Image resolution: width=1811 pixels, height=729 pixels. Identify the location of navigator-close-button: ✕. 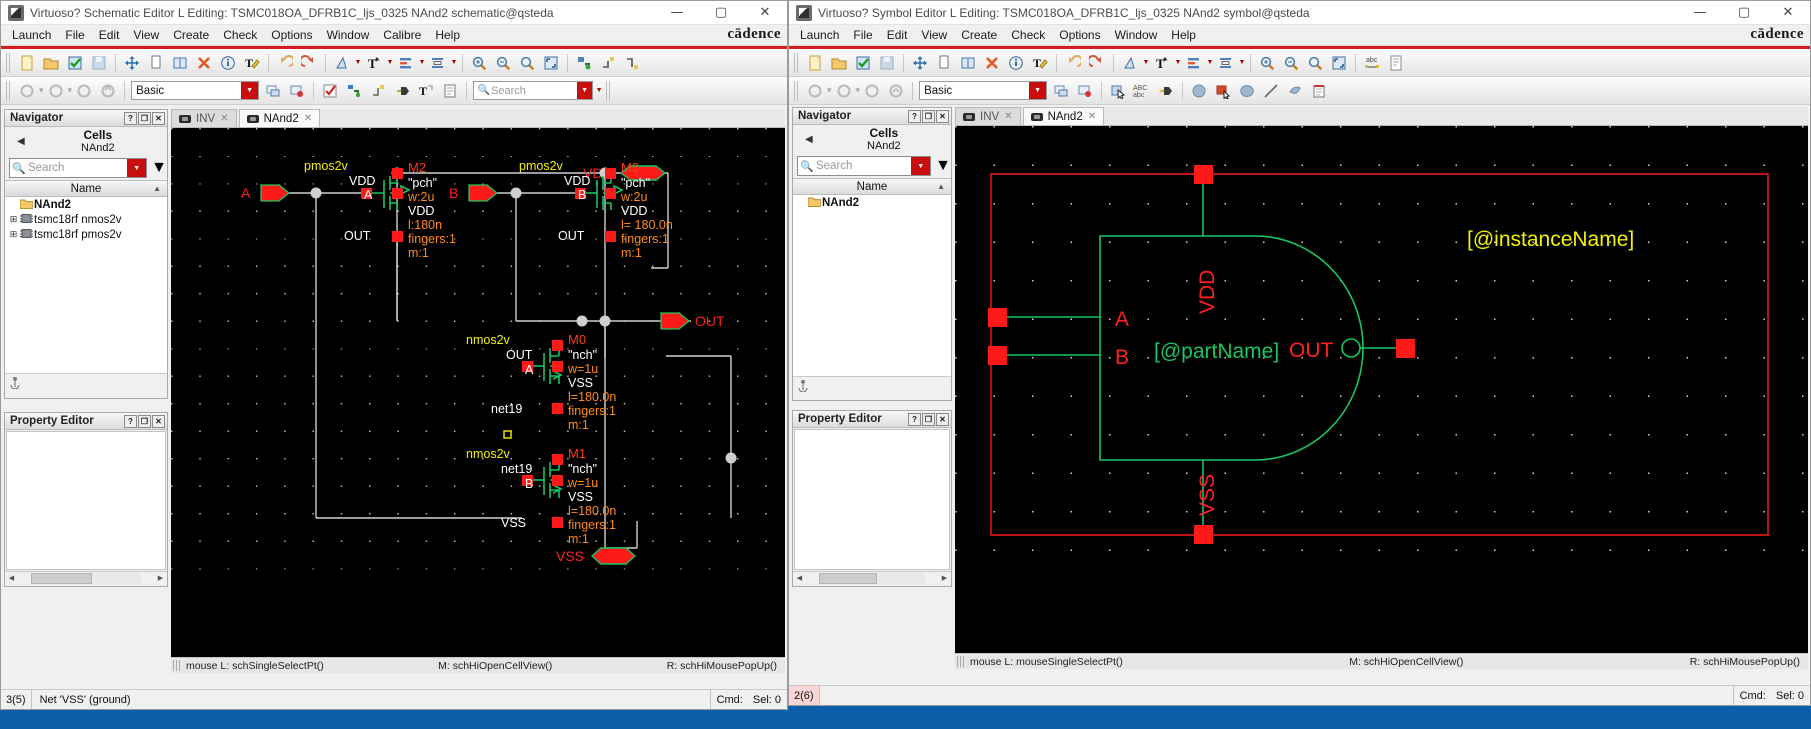
(158, 118).